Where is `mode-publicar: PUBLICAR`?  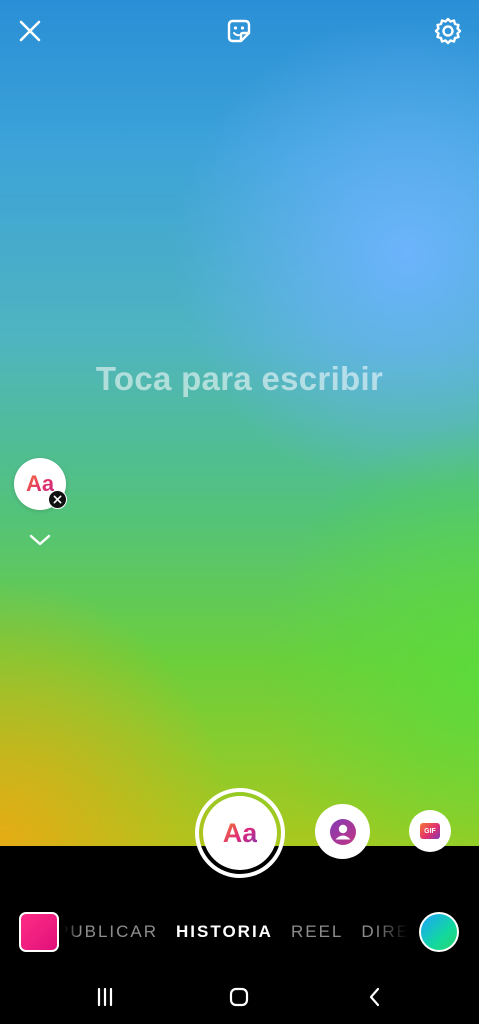 mode-publicar: PUBLICAR is located at coordinates (111, 932).